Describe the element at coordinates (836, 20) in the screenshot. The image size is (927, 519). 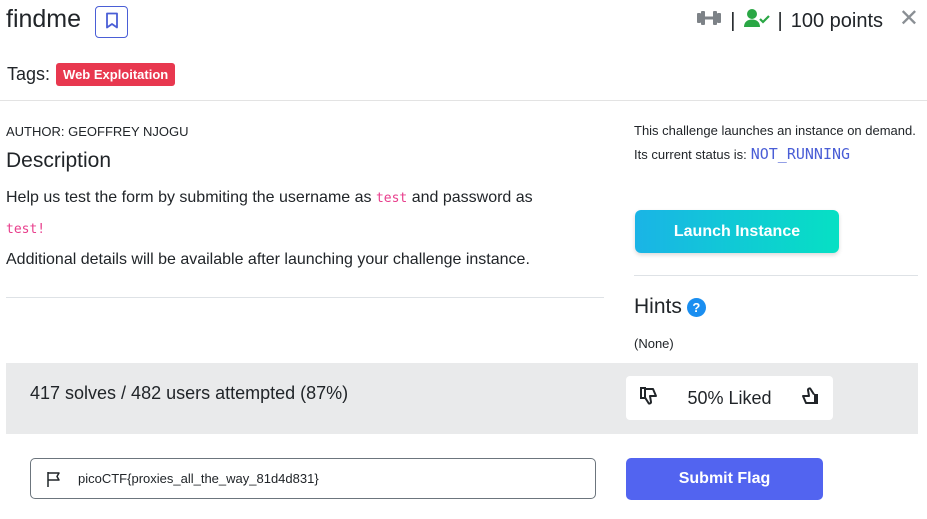
I see `points: 100 points` at that location.